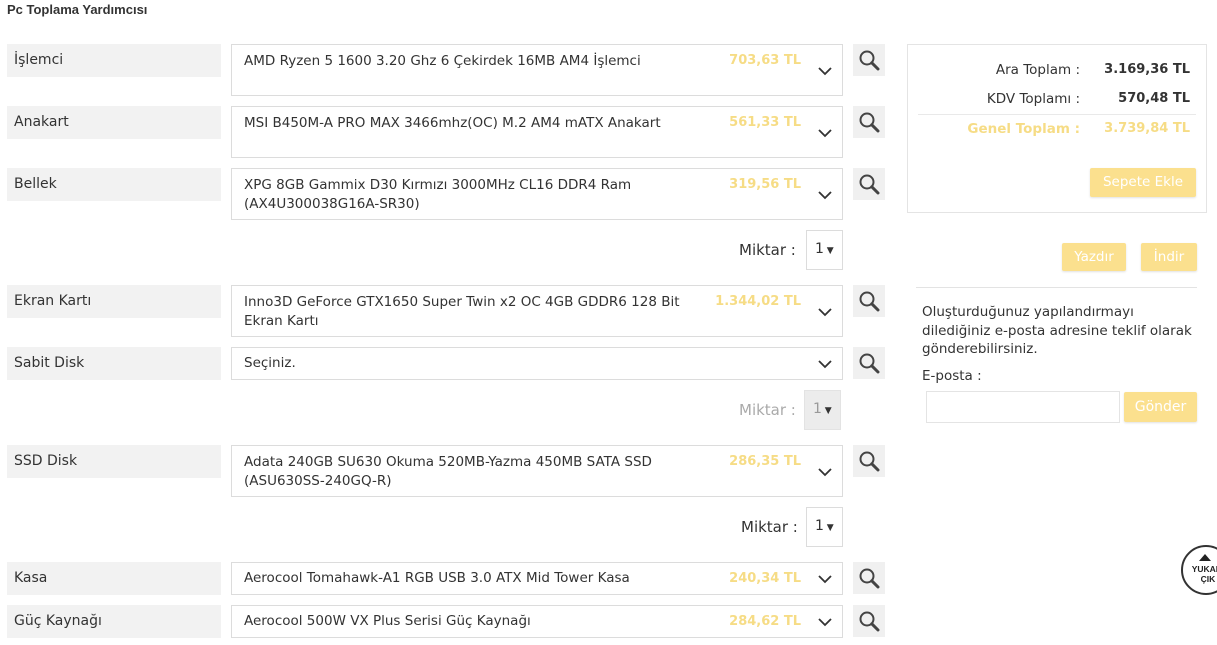  I want to click on subtotal-value: 3.169,36 TL, so click(1147, 69).